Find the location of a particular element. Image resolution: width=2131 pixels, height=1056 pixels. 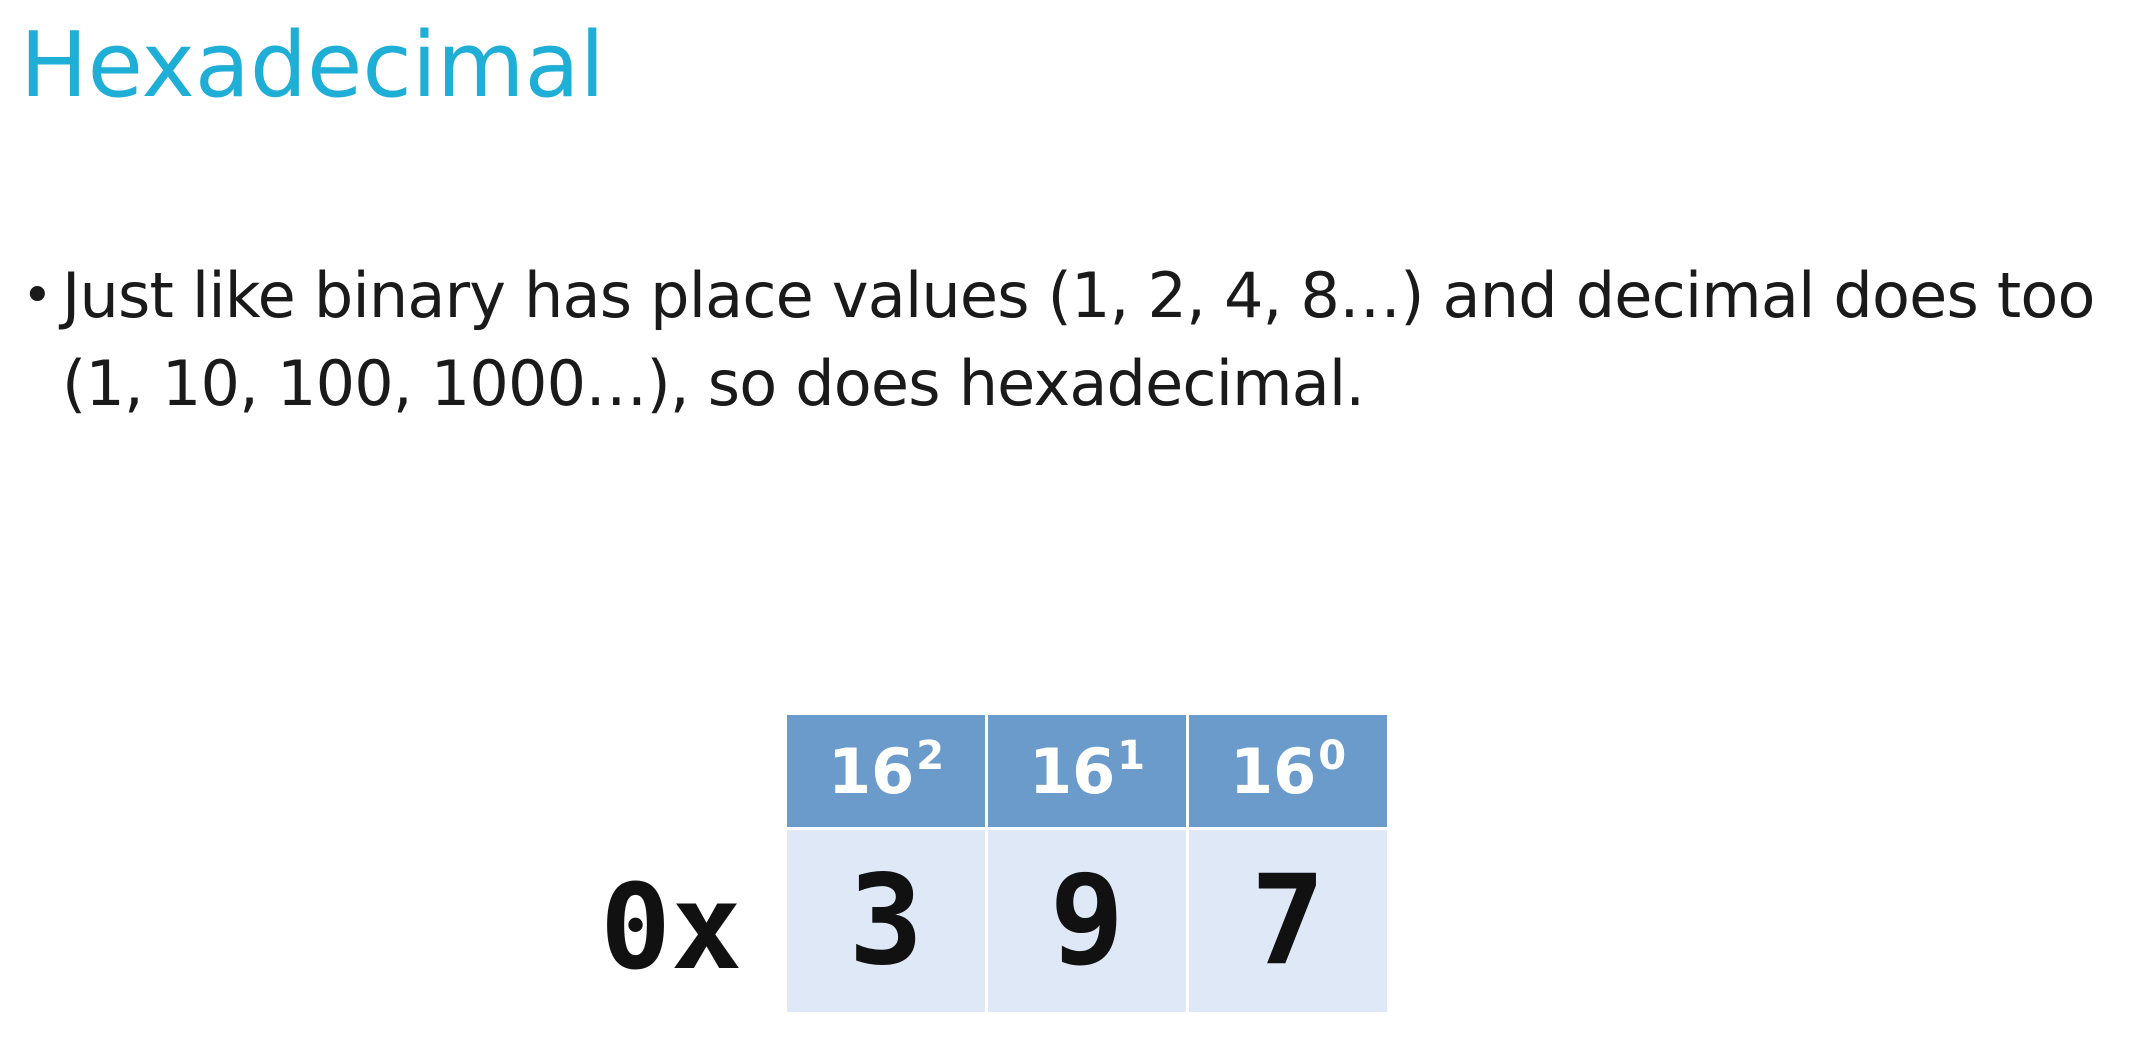

hex-prefix: 0x is located at coordinates (671, 927).